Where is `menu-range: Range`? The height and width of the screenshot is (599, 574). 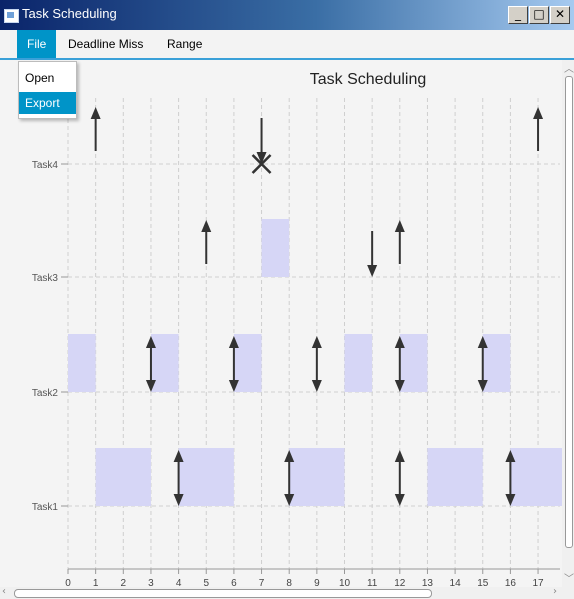 menu-range: Range is located at coordinates (184, 44).